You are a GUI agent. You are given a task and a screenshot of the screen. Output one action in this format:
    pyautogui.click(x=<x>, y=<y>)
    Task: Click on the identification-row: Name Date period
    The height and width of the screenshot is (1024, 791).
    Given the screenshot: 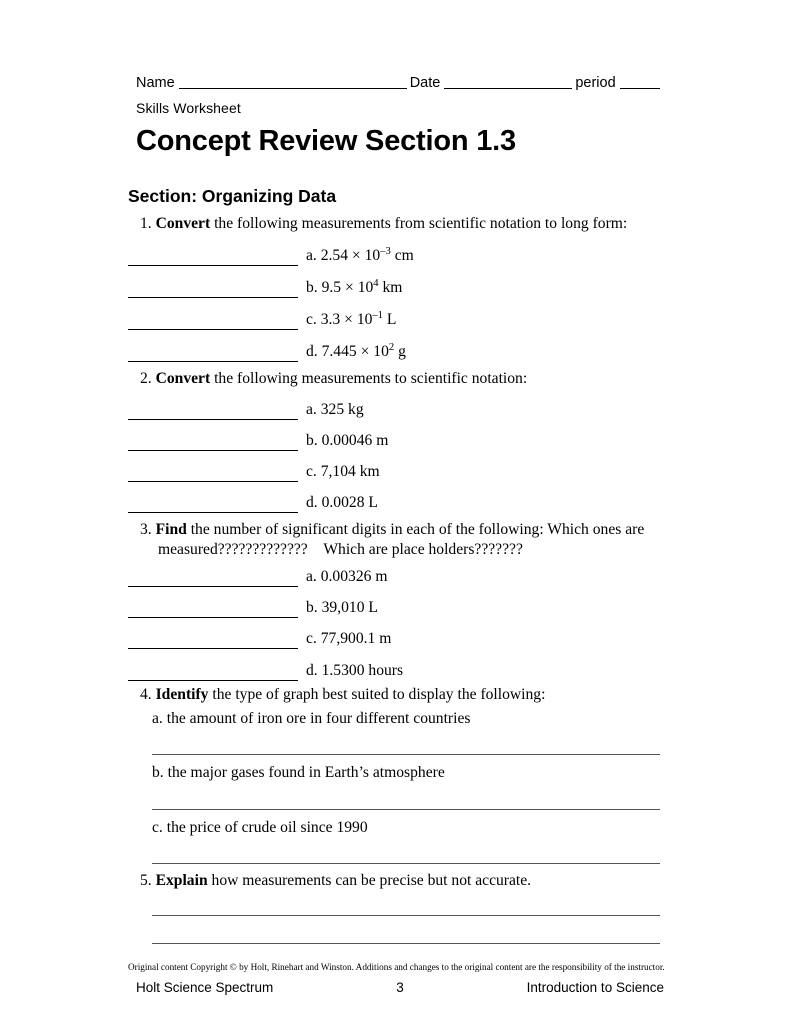 What is the action you would take?
    pyautogui.click(x=400, y=80)
    